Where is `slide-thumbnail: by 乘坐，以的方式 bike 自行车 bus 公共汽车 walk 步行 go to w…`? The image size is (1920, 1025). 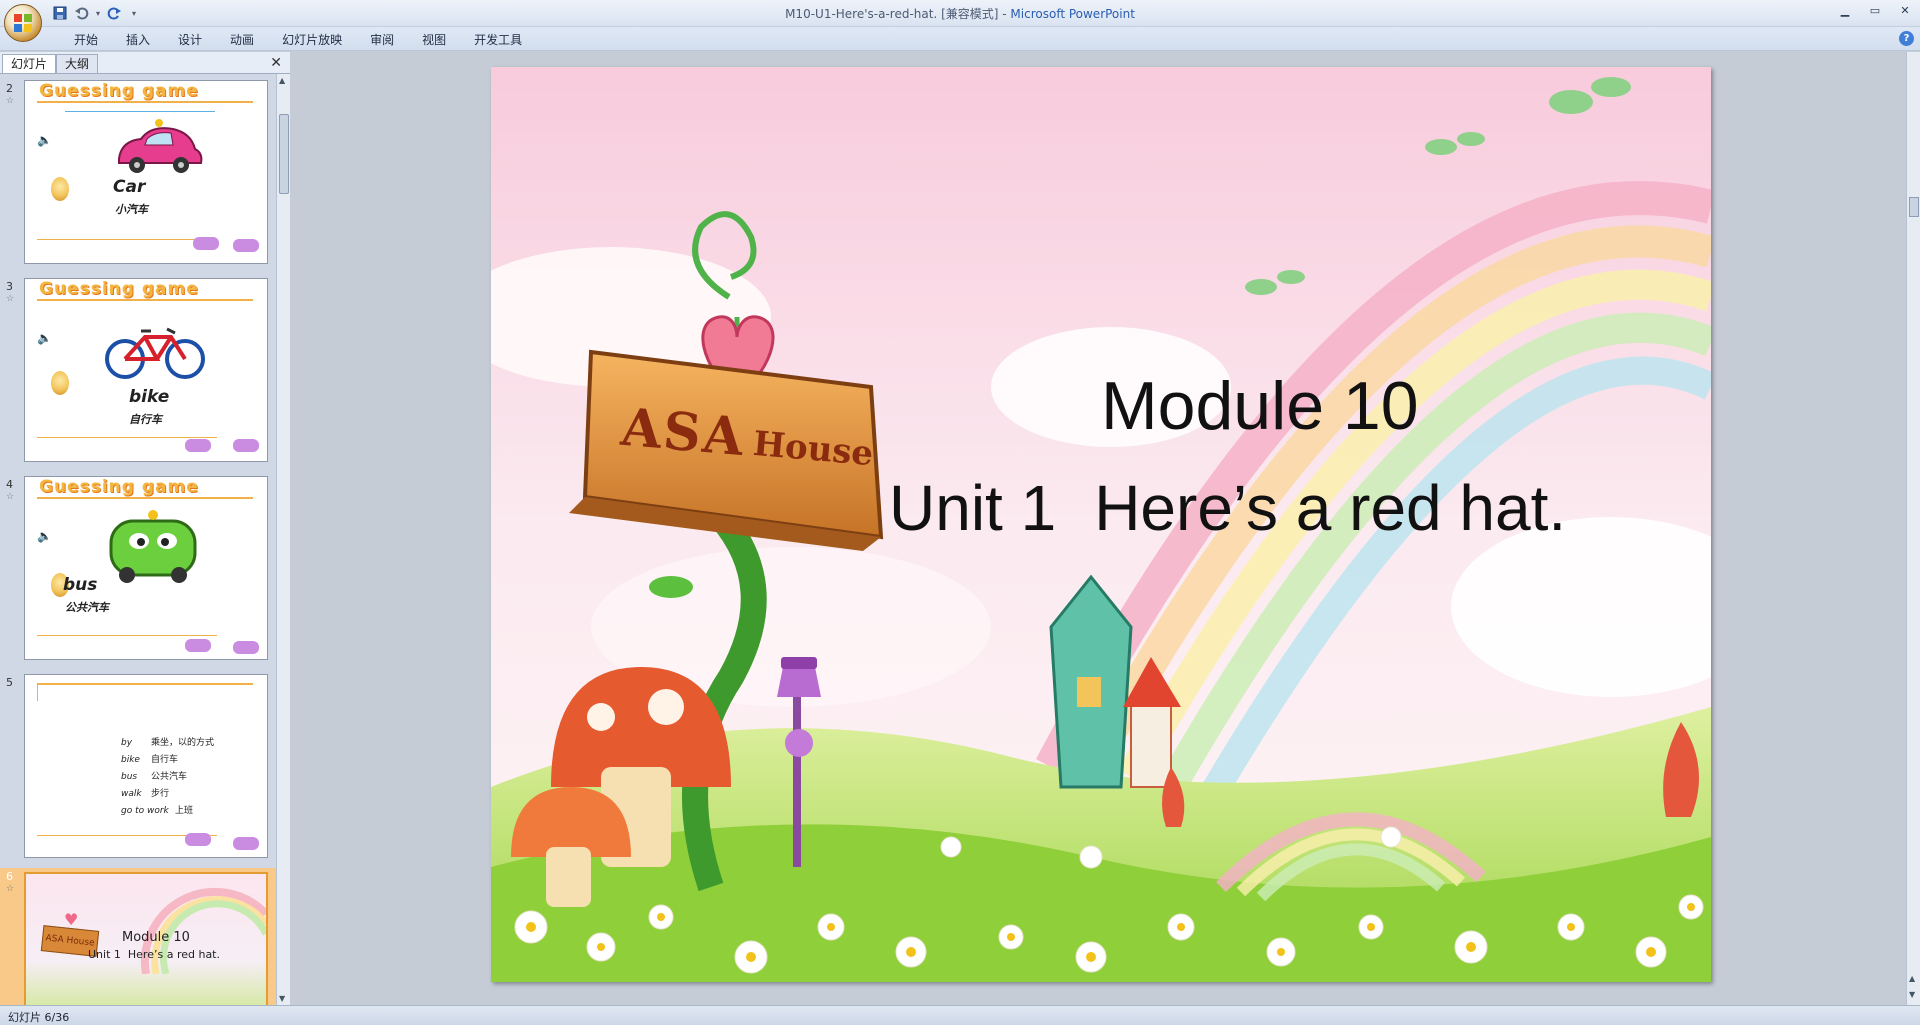 slide-thumbnail: by 乘坐，以的方式 bike 自行车 bus 公共汽车 walk 步行 go to w… is located at coordinates (146, 766).